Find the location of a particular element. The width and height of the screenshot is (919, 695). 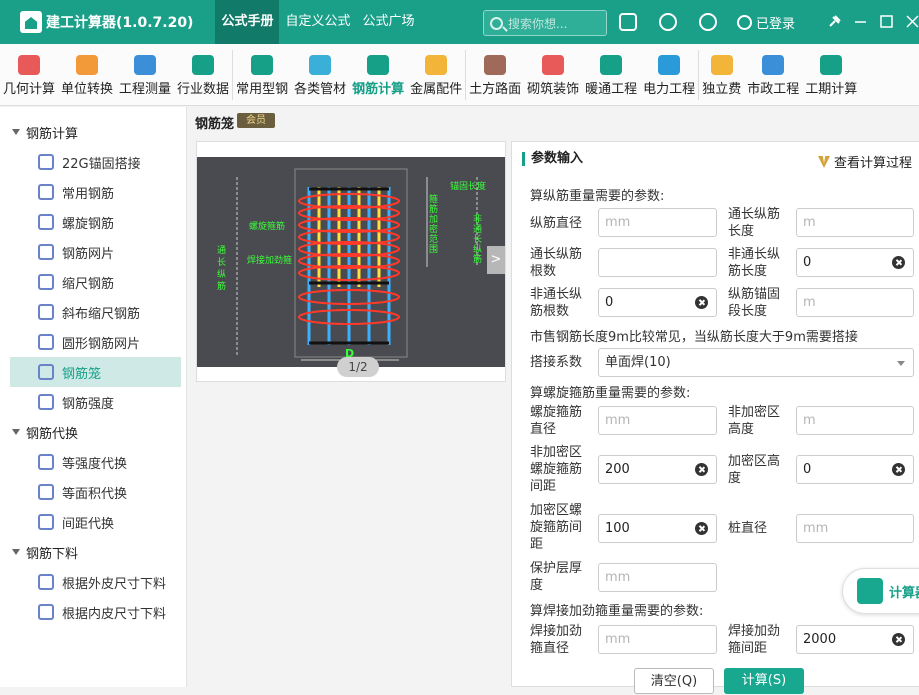

label-non-dense-spacing: 非加密区螺旋箍筋间距 is located at coordinates (556, 469).